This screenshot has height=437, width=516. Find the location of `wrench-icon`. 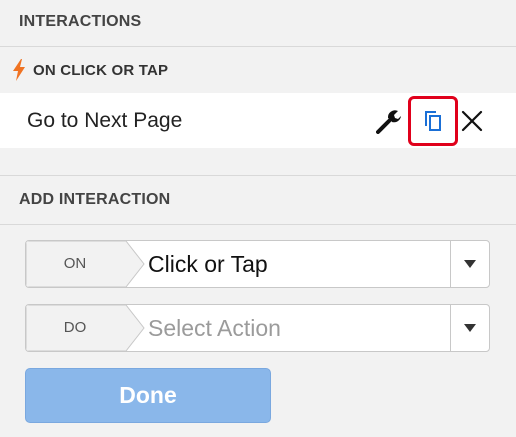

wrench-icon is located at coordinates (389, 121).